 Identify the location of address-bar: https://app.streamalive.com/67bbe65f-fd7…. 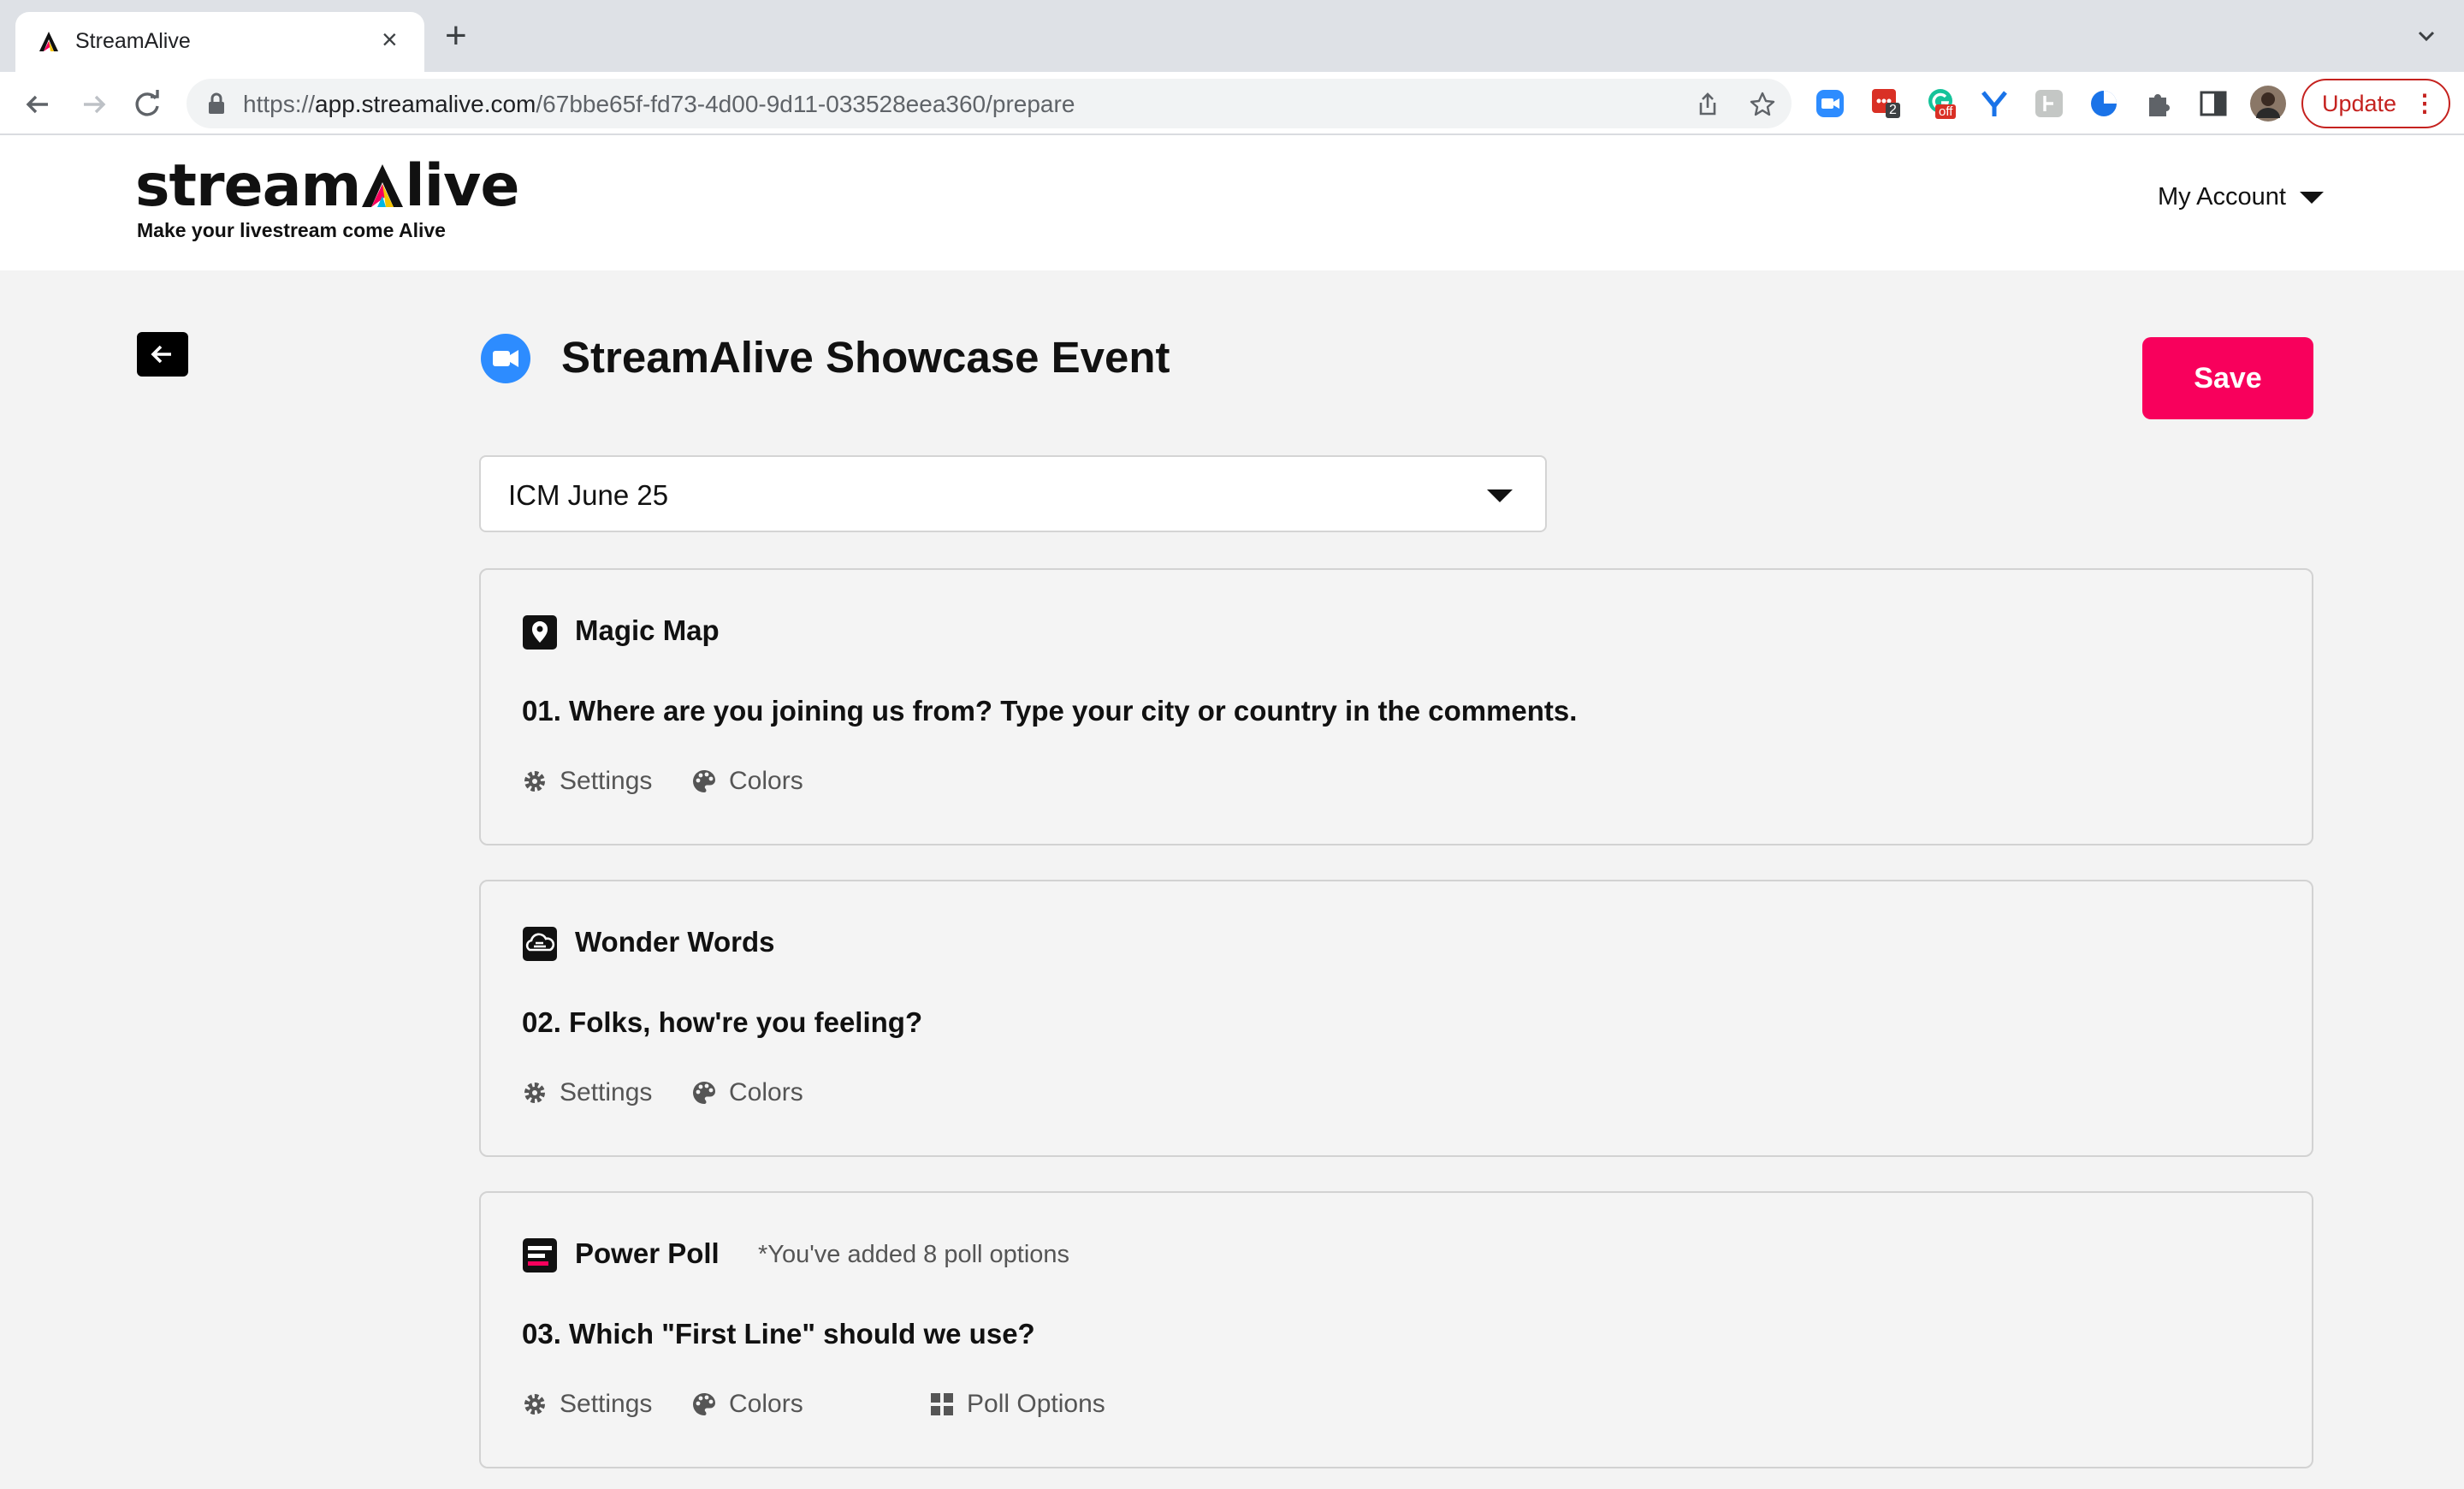
(989, 103).